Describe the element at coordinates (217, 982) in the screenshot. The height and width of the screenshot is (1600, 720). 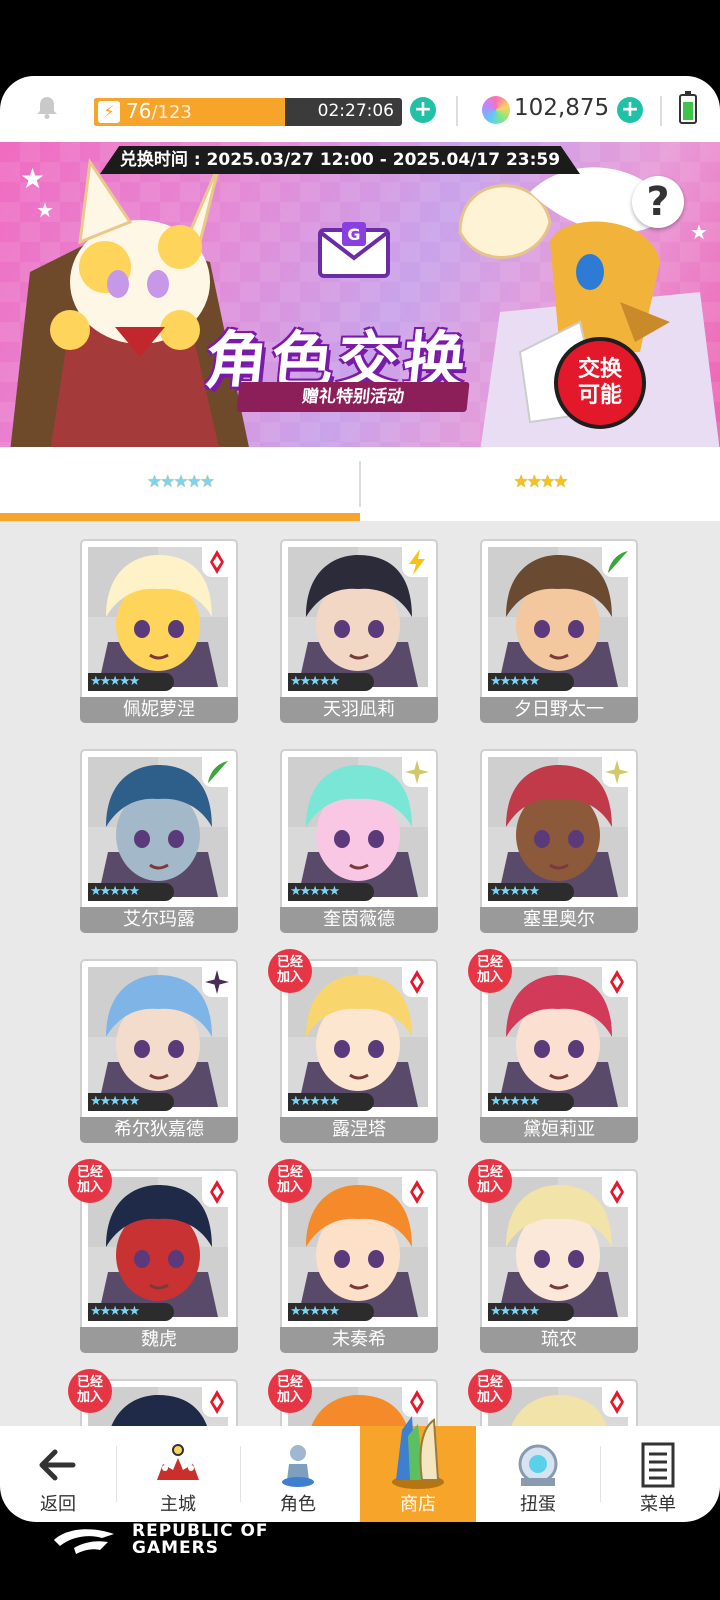
I see `element-dark-icon` at that location.